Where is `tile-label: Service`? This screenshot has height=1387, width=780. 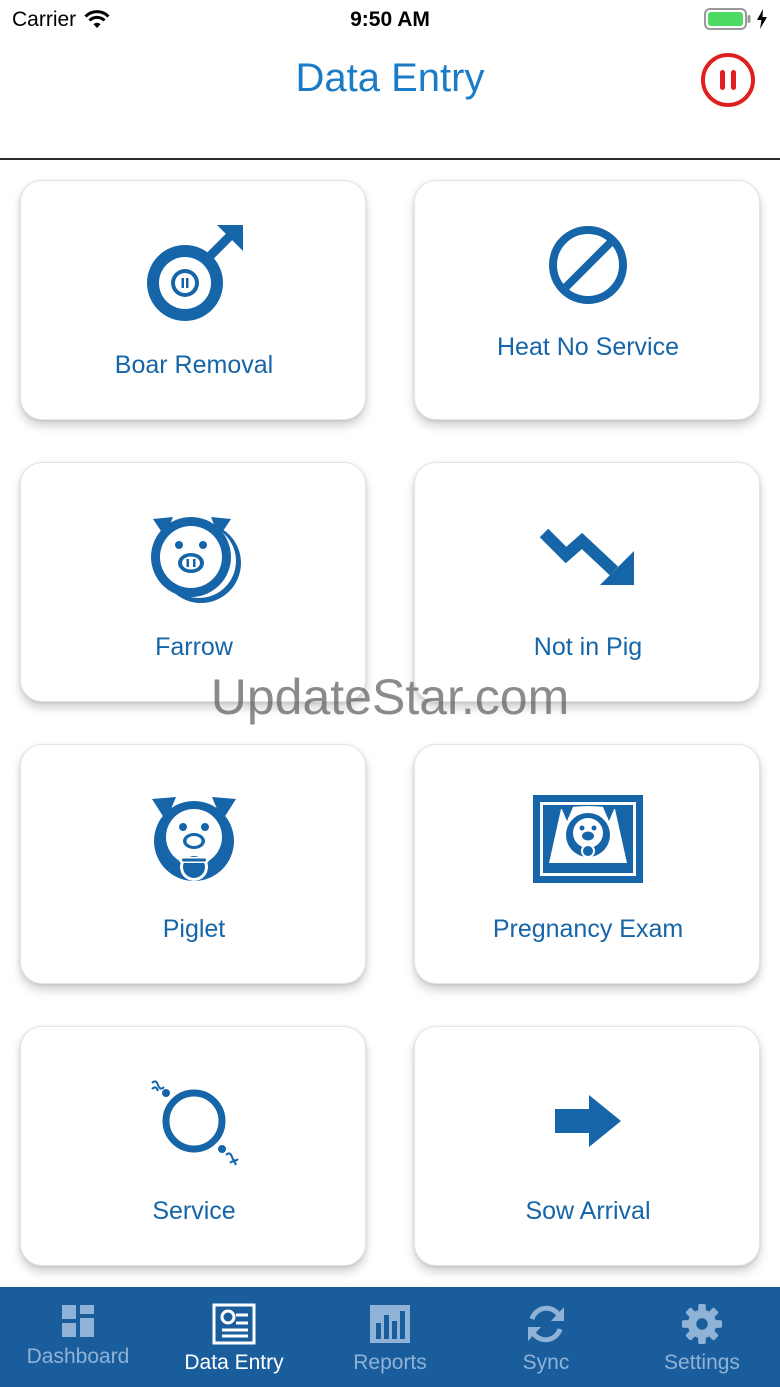
tile-label: Service is located at coordinates (194, 1211).